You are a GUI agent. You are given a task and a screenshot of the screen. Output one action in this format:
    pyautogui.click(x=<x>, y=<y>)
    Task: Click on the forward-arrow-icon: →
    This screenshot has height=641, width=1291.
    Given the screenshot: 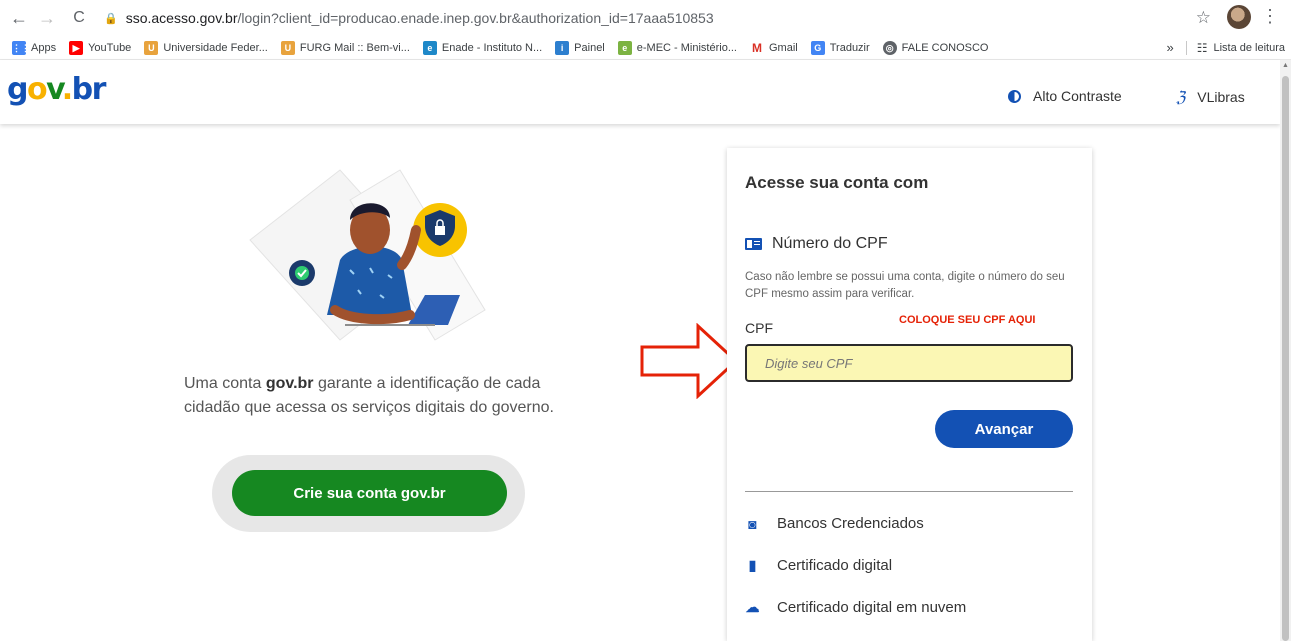 What is the action you would take?
    pyautogui.click(x=47, y=18)
    